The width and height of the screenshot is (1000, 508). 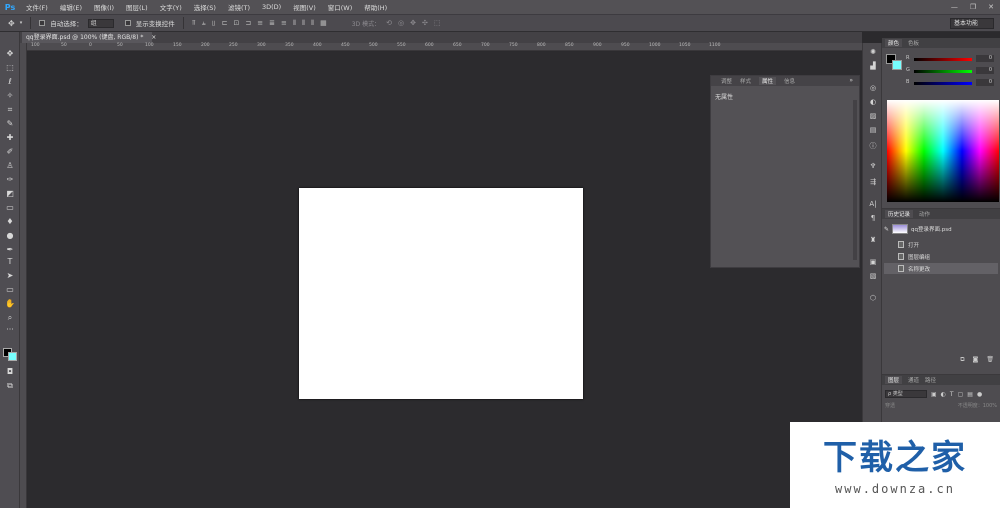 What do you see at coordinates (873, 166) in the screenshot?
I see `brush-presets-icon: ♆` at bounding box center [873, 166].